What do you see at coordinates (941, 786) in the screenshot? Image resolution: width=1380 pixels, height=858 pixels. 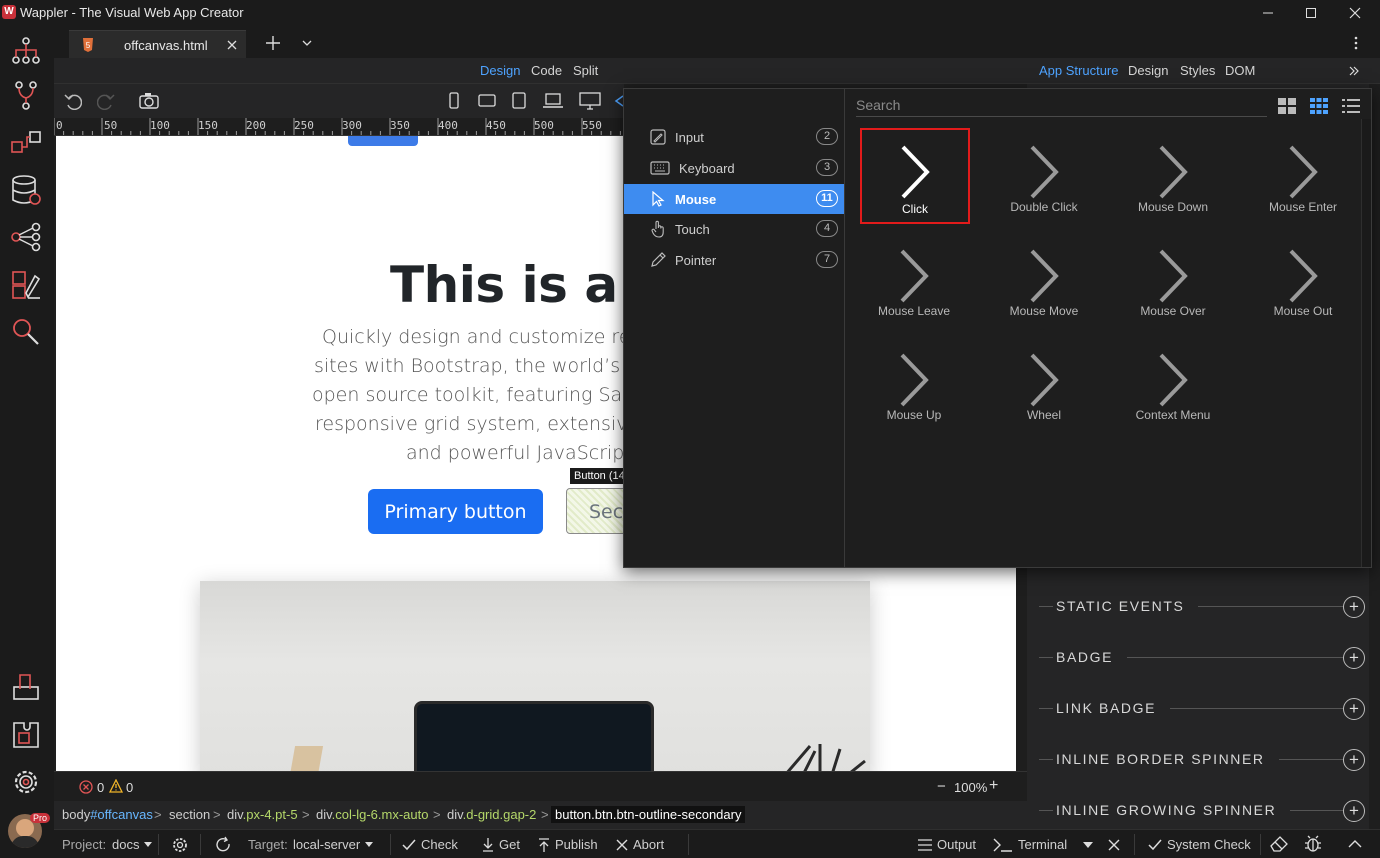 I see `zoom-out-button: −` at bounding box center [941, 786].